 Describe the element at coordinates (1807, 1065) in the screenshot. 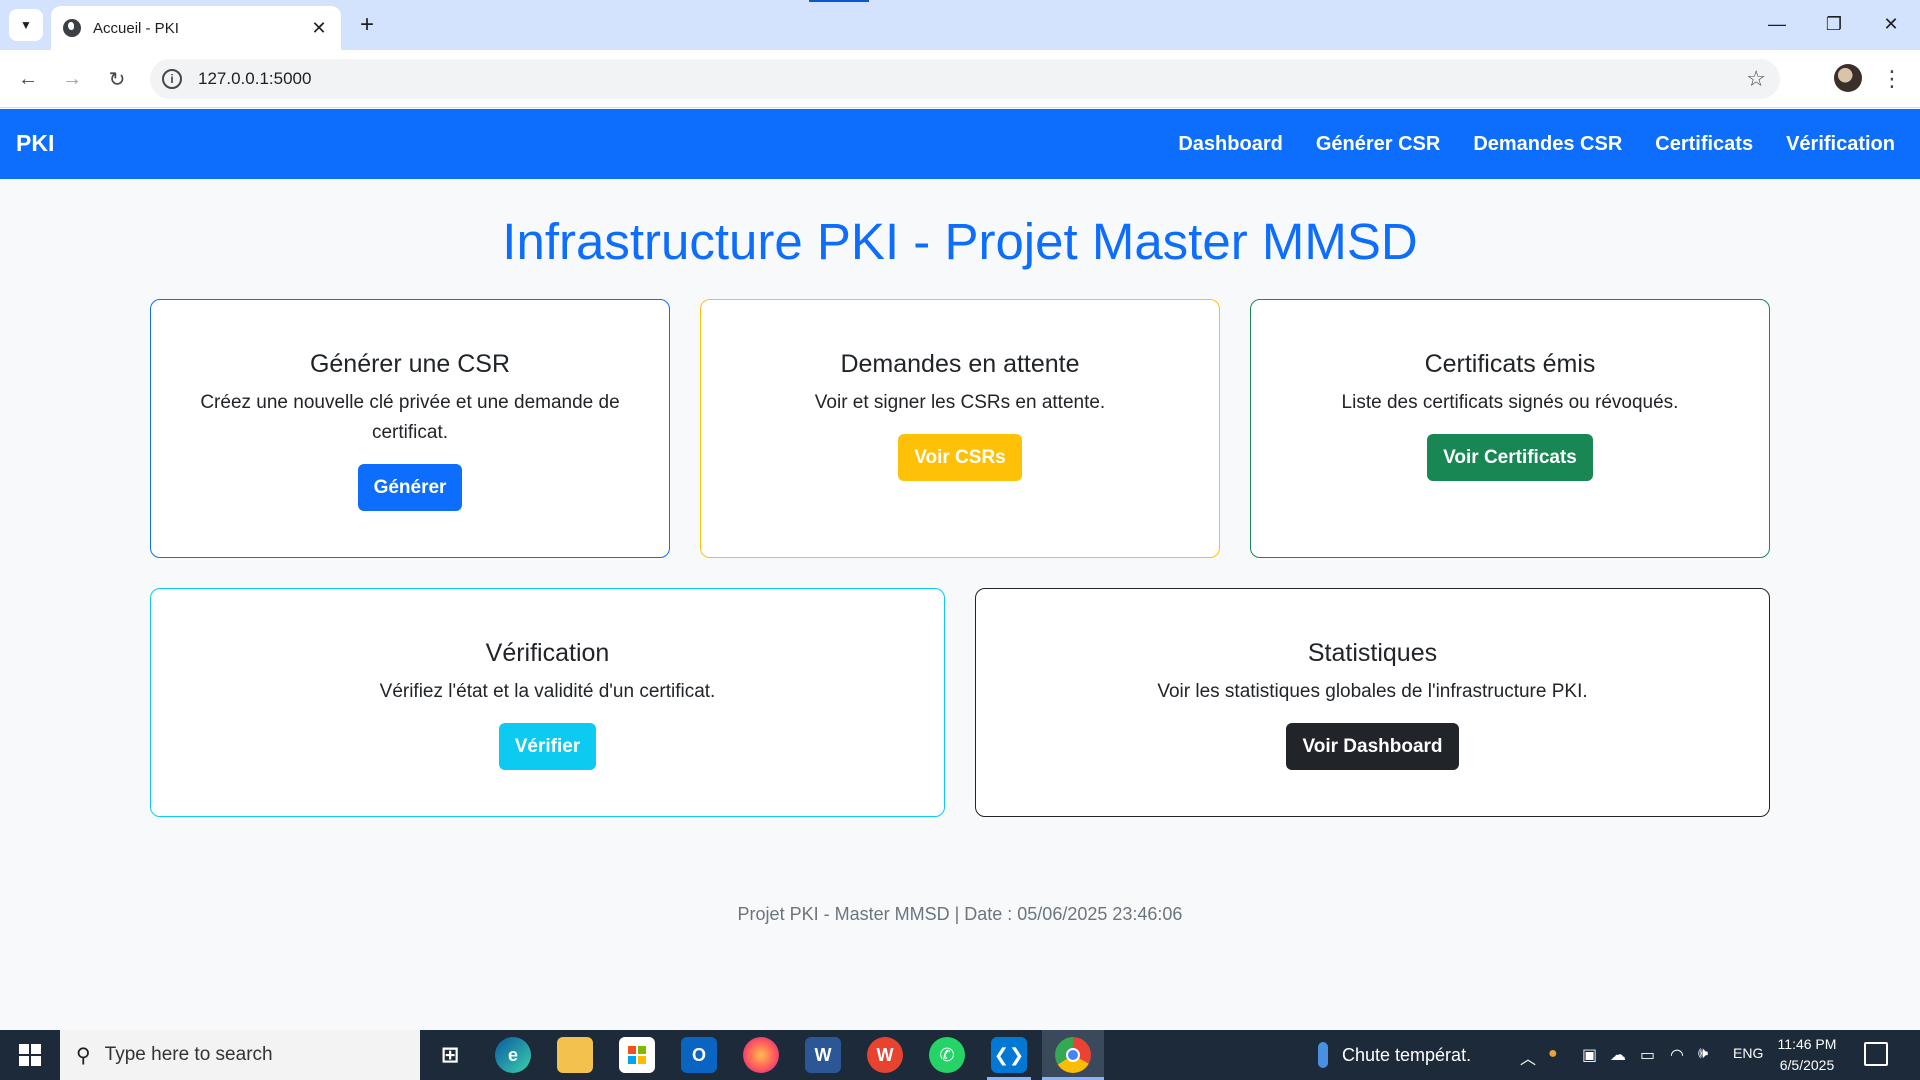

I see `clock-date: 6/5/2025` at that location.